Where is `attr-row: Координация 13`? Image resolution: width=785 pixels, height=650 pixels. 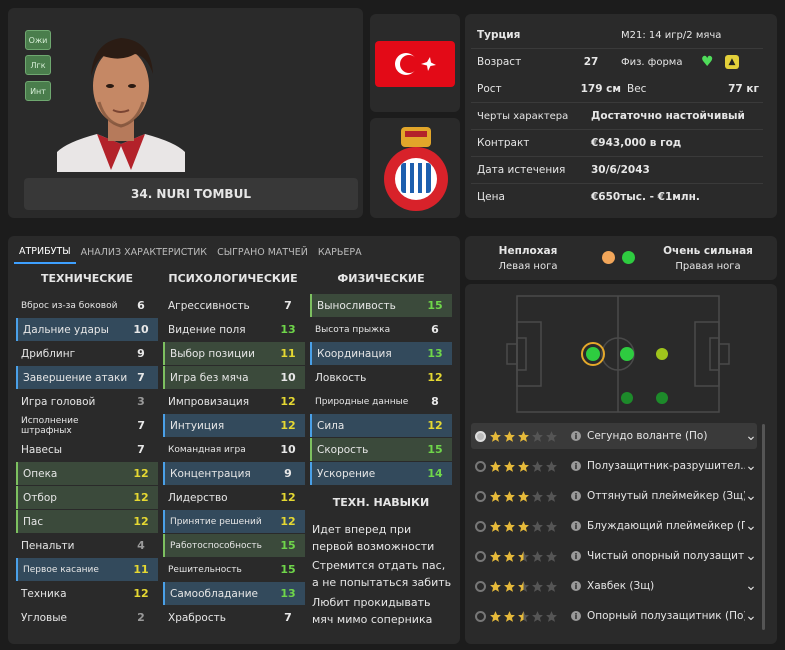
attr-row: Координация 13 is located at coordinates (381, 353).